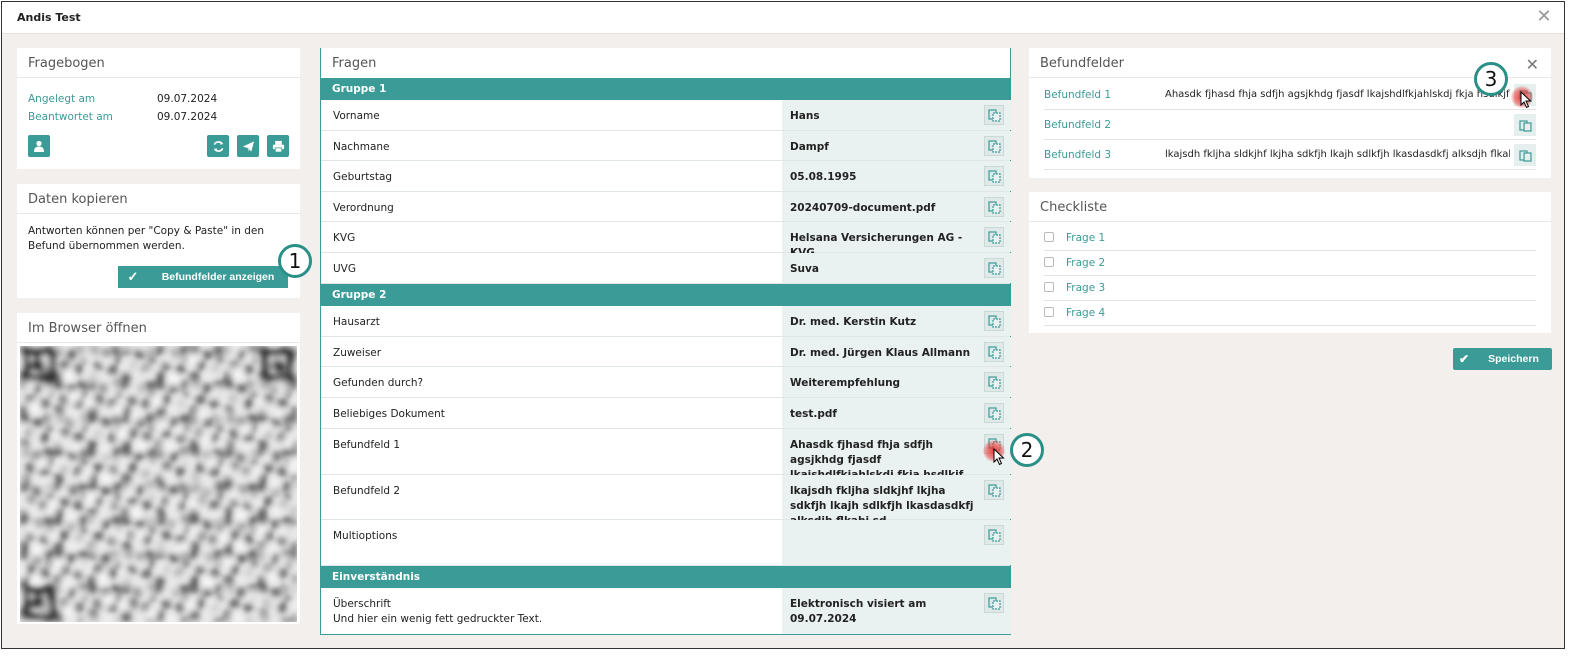  Describe the element at coordinates (1027, 450) in the screenshot. I see `callout-badge: 2` at that location.